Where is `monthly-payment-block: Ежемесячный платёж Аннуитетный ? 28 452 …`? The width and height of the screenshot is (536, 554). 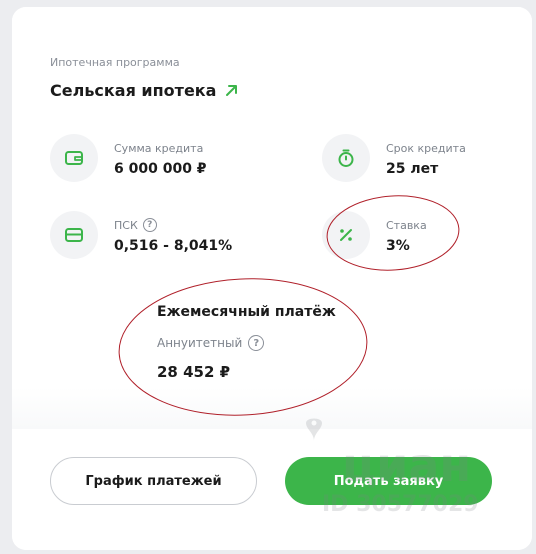
monthly-payment-block: Ежемесячный платёж Аннуитетный ? 28 452 … is located at coordinates (246, 342).